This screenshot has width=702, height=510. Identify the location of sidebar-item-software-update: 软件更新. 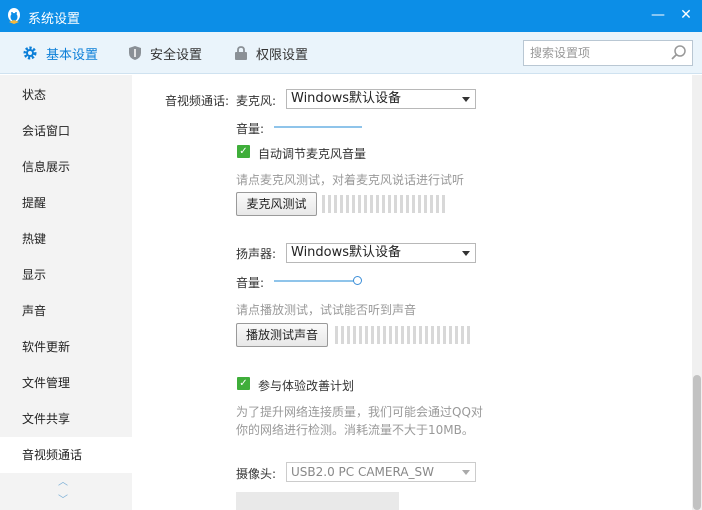
(66, 347).